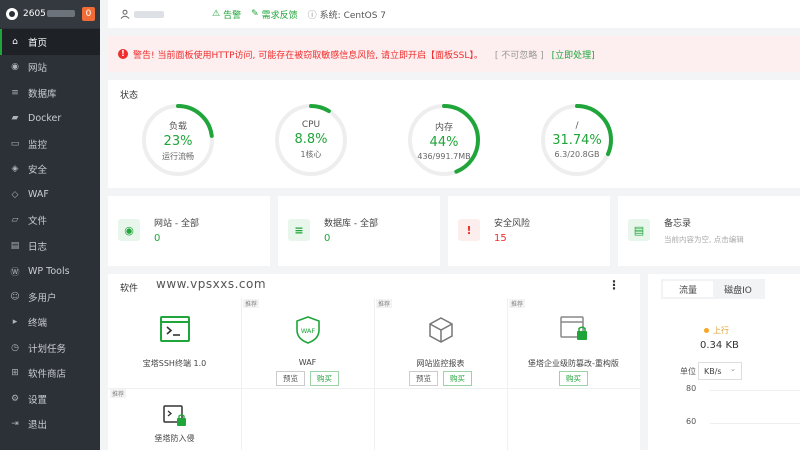 This screenshot has width=800, height=450. Describe the element at coordinates (50, 348) in the screenshot. I see `sidebar-item: ◷ 计划任务` at that location.